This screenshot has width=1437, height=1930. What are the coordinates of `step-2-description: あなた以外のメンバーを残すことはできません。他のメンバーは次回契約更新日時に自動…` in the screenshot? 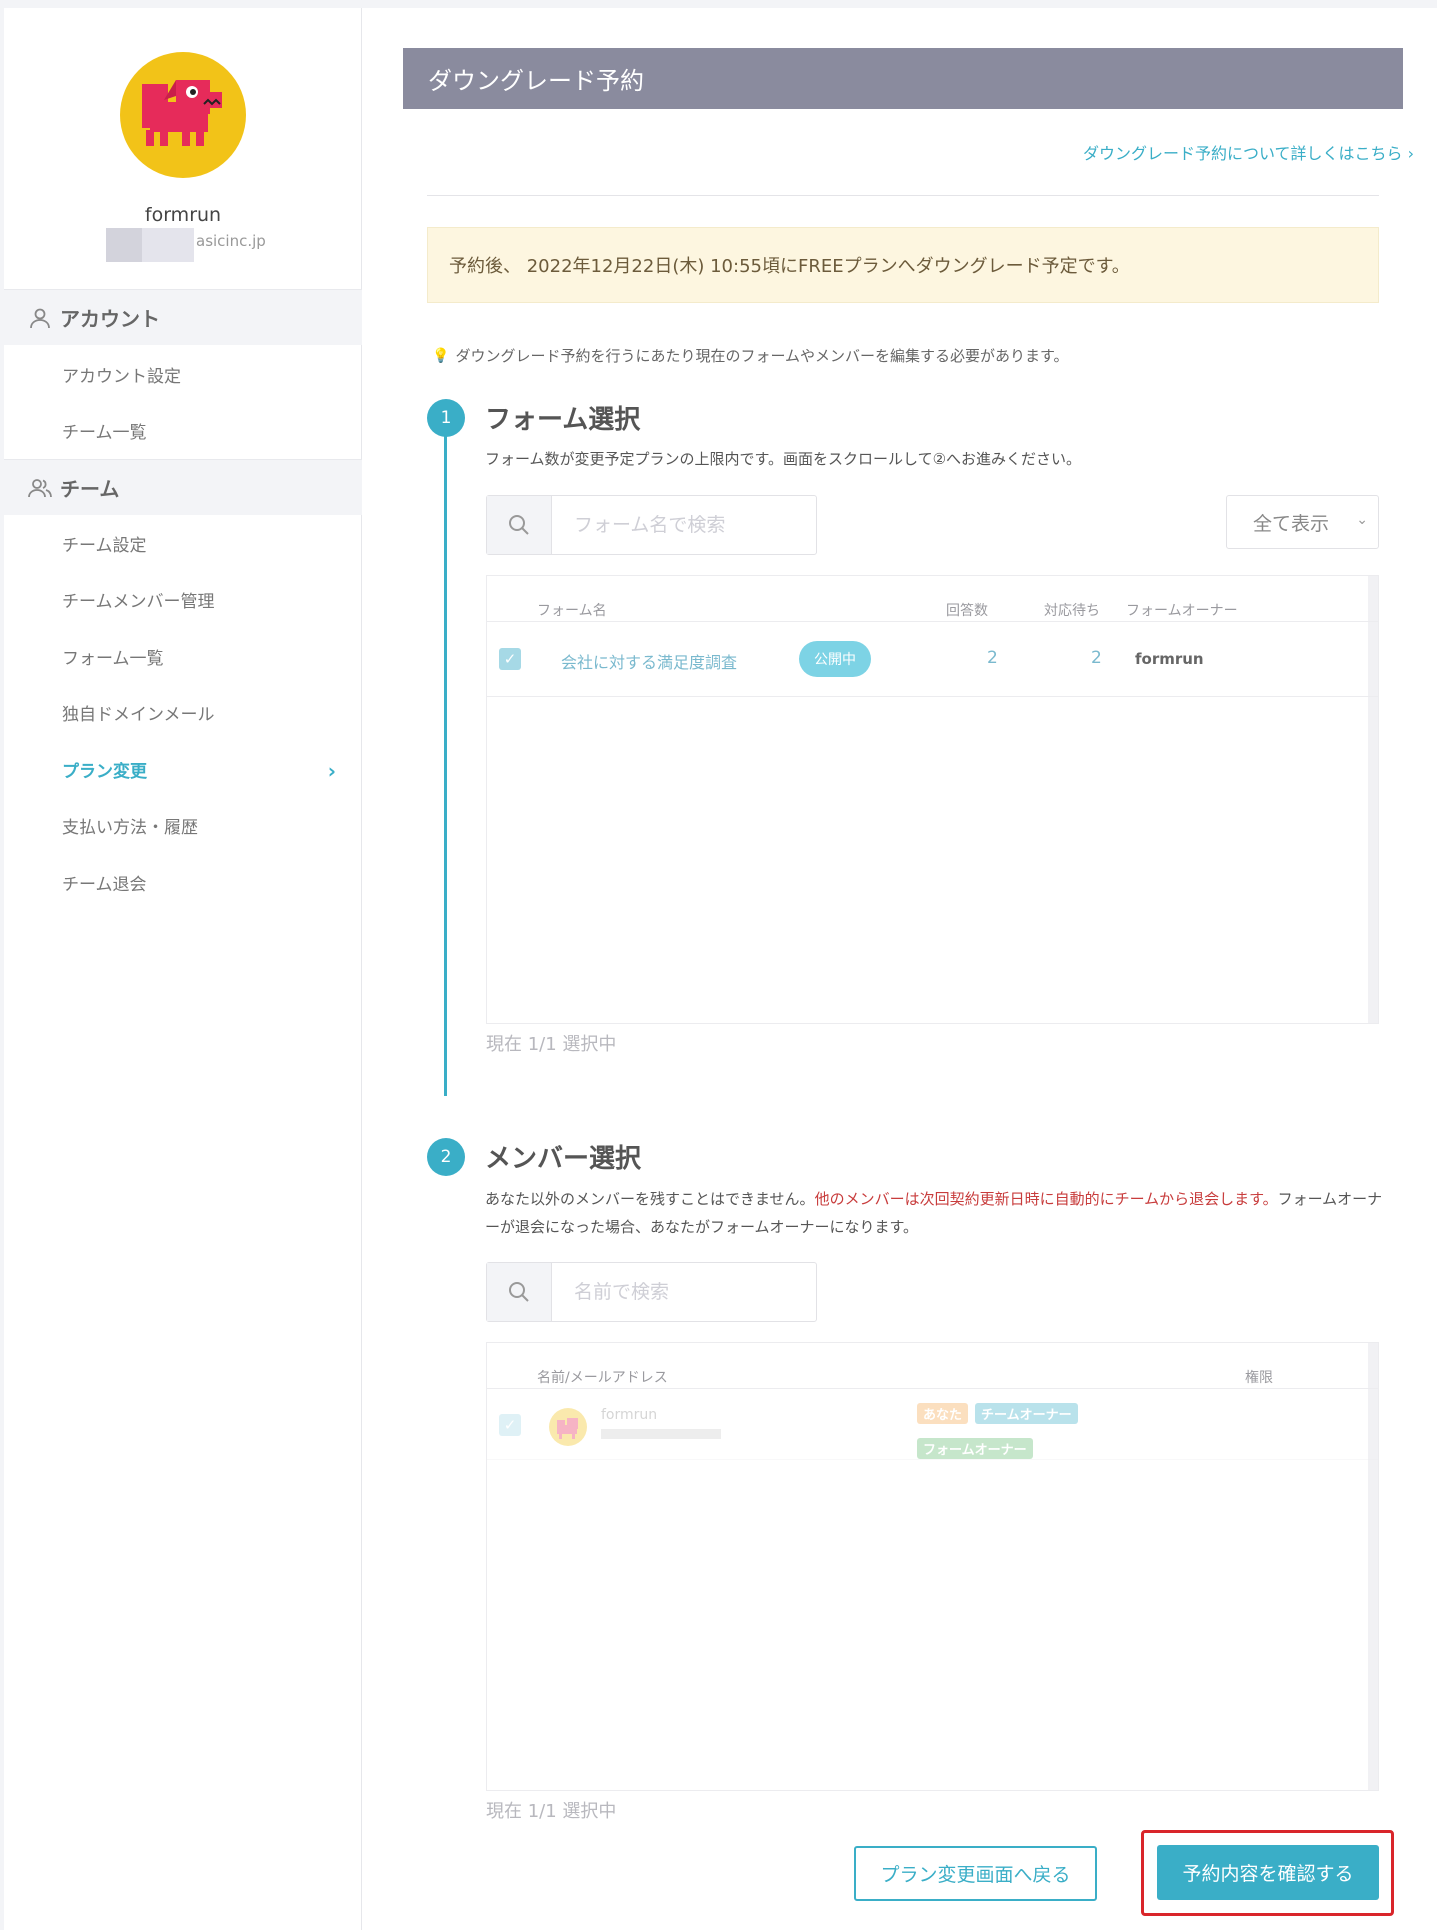 It's located at (935, 1213).